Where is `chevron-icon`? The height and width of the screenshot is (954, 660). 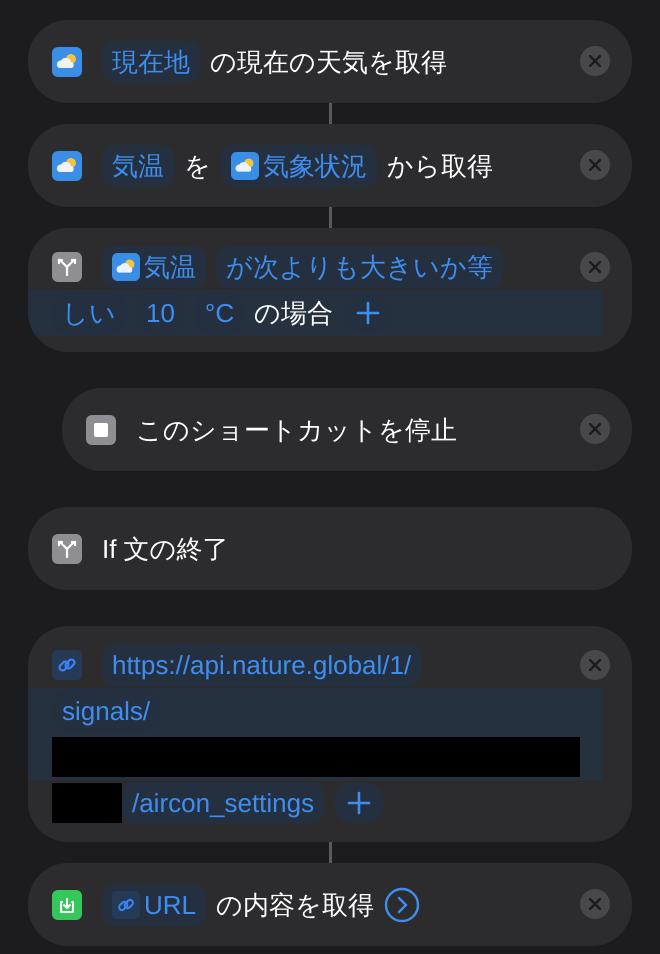 chevron-icon is located at coordinates (402, 904).